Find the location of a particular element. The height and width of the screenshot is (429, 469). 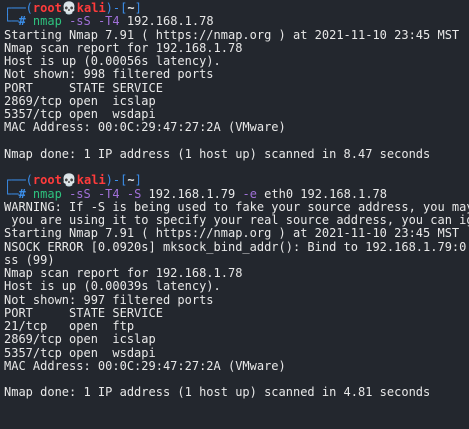

prompt-command-line: └─# nmap -sS -T4 192.168.1.78 is located at coordinates (234, 21).